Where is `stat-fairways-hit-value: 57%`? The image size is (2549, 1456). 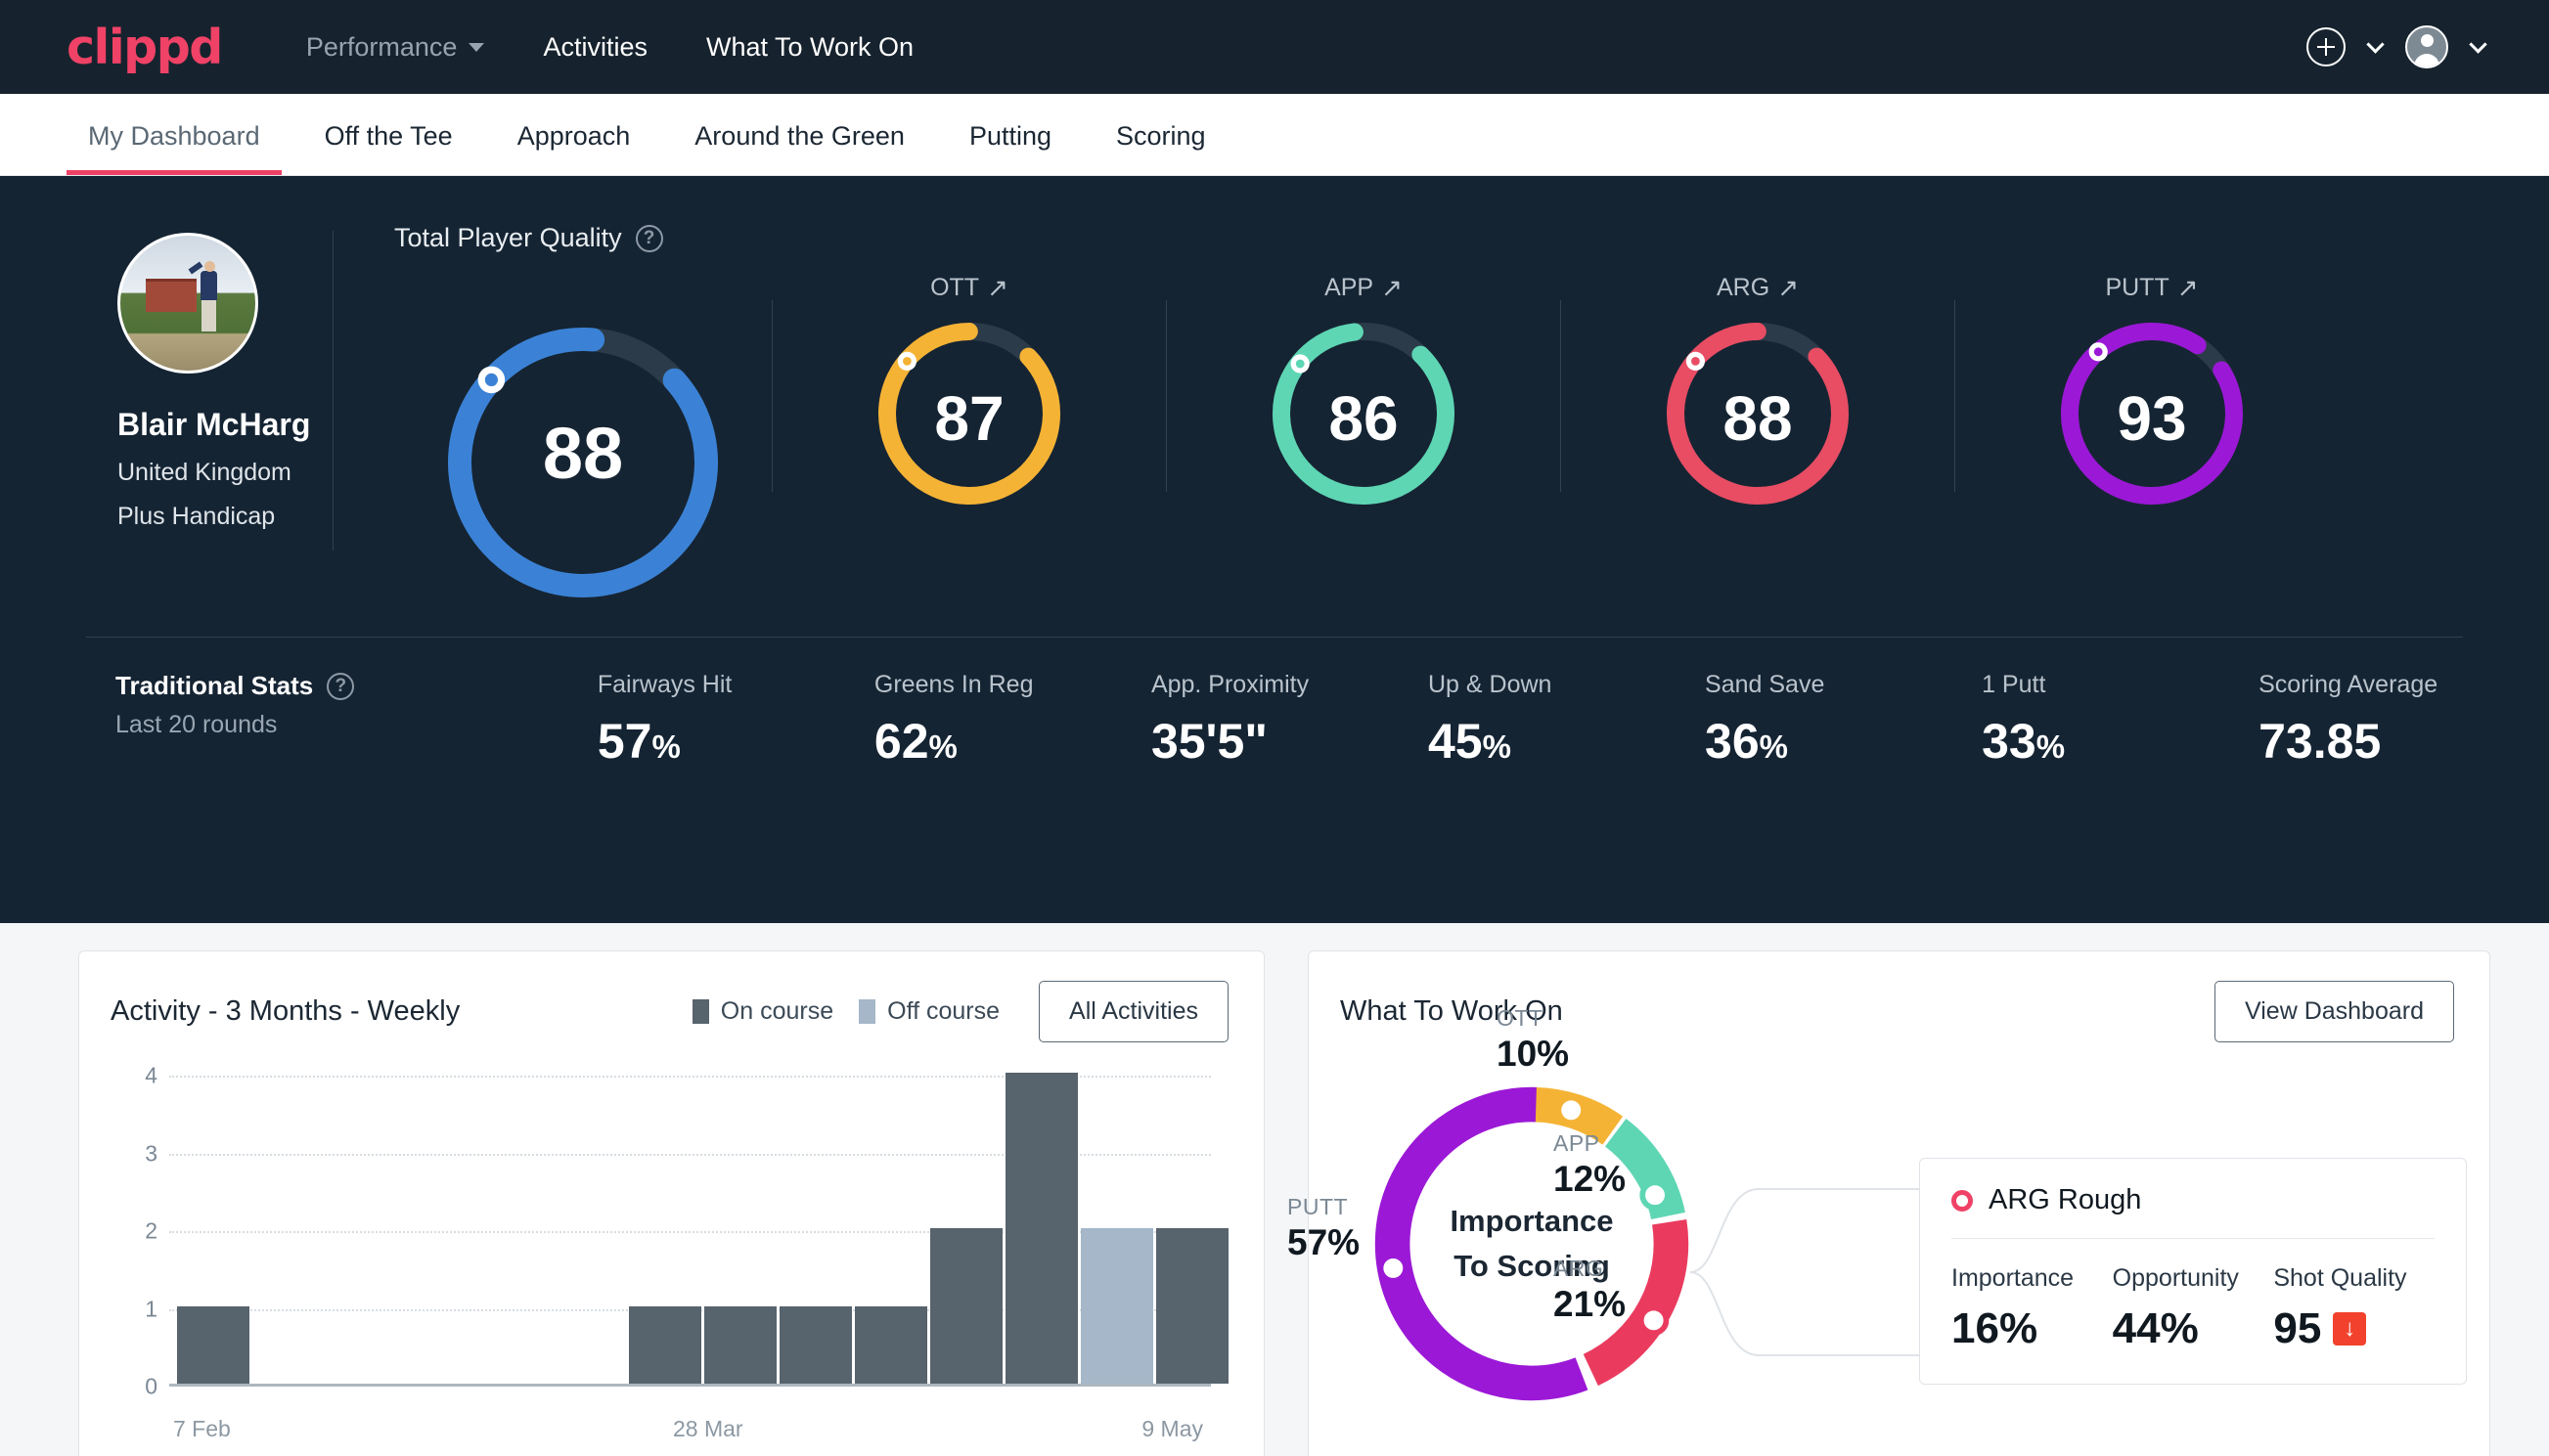 stat-fairways-hit-value: 57% is located at coordinates (639, 741).